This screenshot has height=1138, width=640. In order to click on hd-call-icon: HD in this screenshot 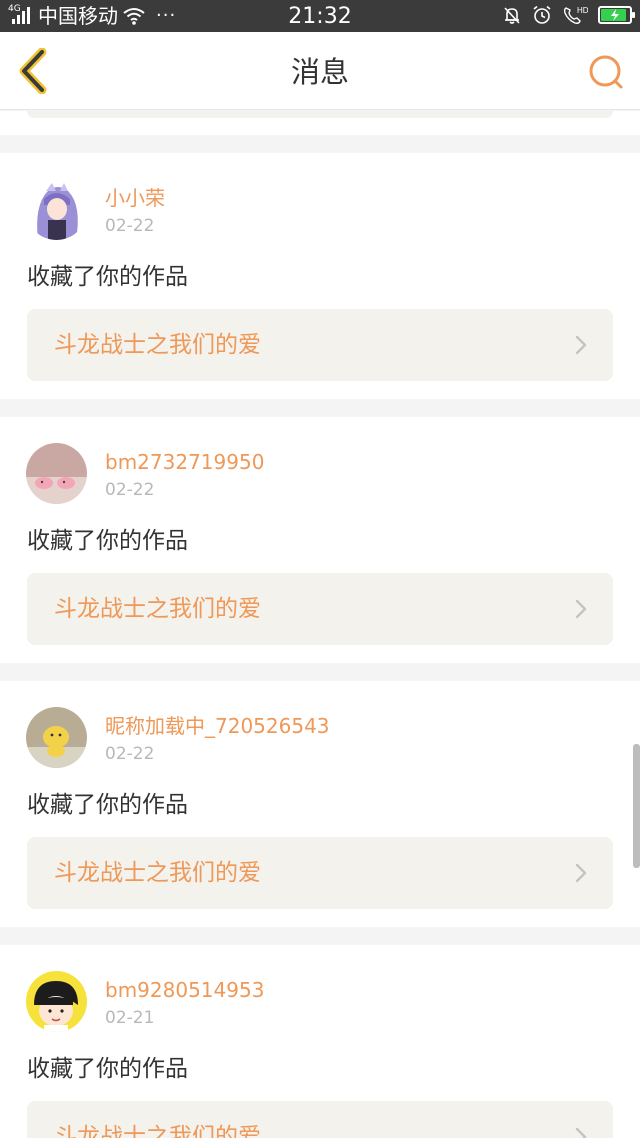, I will do `click(575, 15)`.